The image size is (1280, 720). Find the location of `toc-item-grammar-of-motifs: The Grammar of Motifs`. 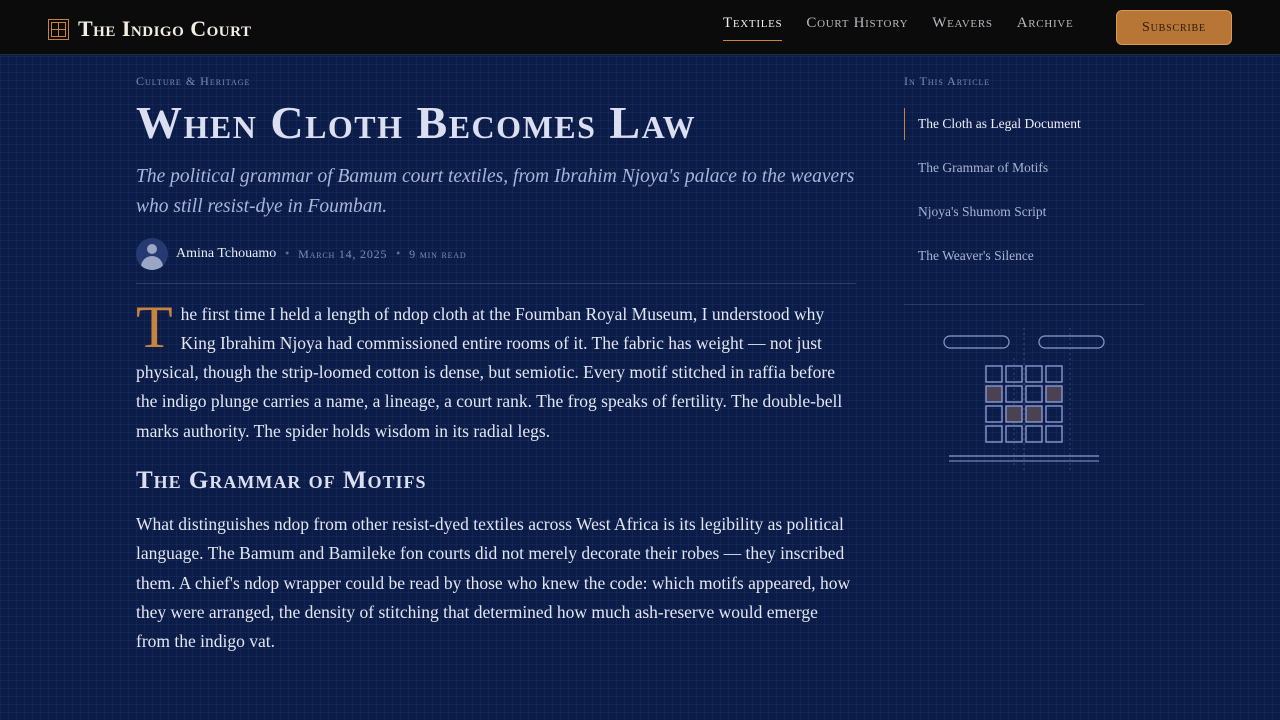

toc-item-grammar-of-motifs: The Grammar of Motifs is located at coordinates (1024, 168).